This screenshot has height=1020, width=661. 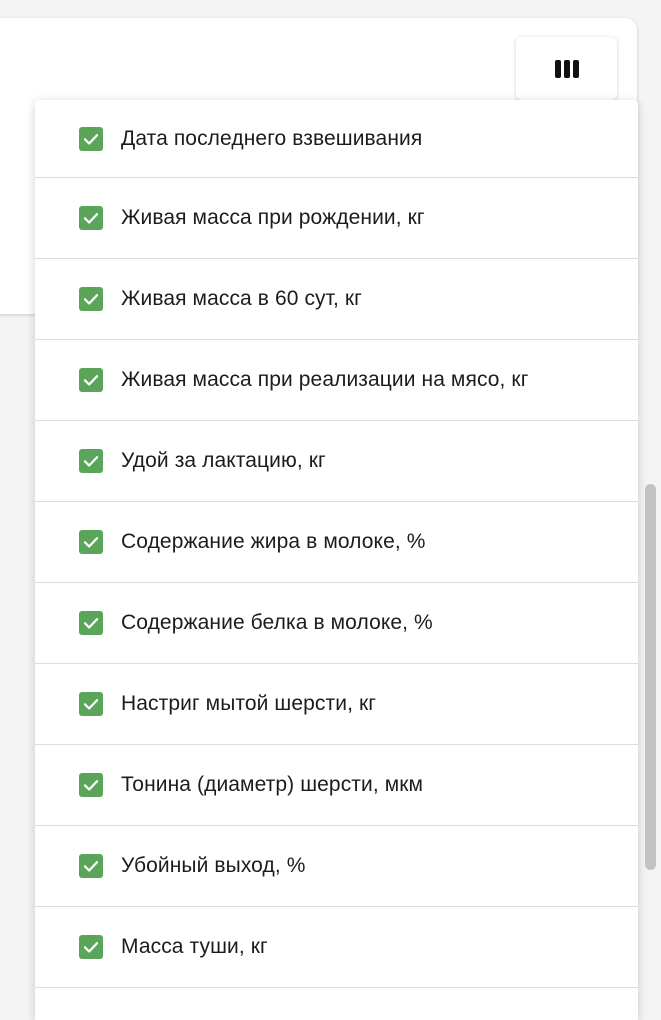 I want to click on column-menu-item-label: Тонина (диаметр) шерсти, мкм, so click(x=272, y=784).